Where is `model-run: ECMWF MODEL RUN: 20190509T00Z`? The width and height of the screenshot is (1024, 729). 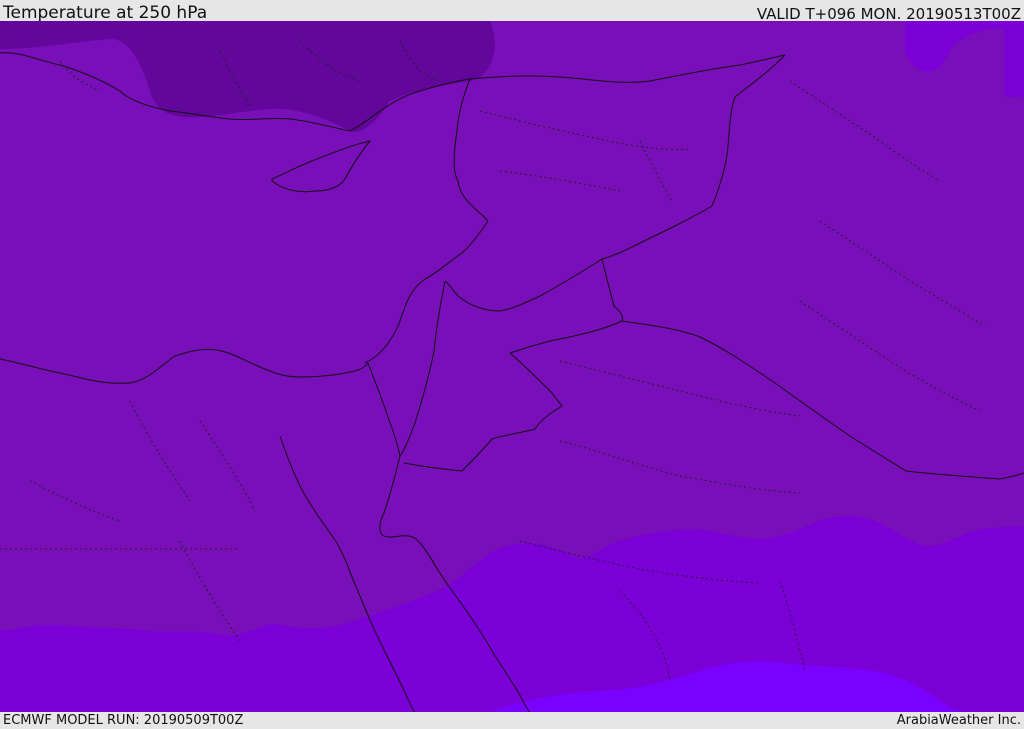
model-run: ECMWF MODEL RUN: 20190509T00Z is located at coordinates (123, 720).